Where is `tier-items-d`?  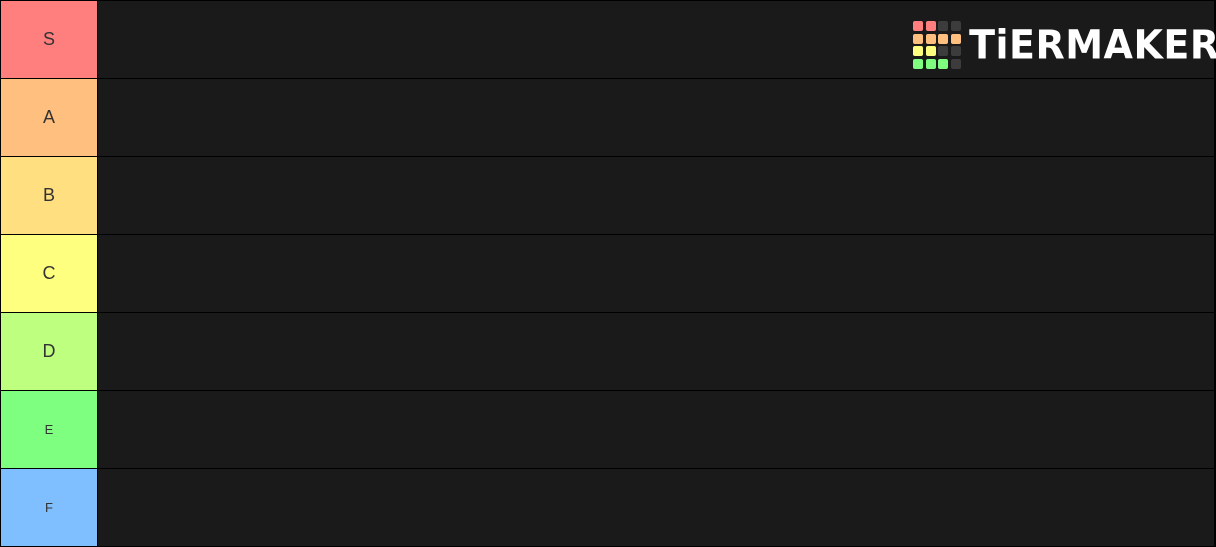
tier-items-d is located at coordinates (656, 351).